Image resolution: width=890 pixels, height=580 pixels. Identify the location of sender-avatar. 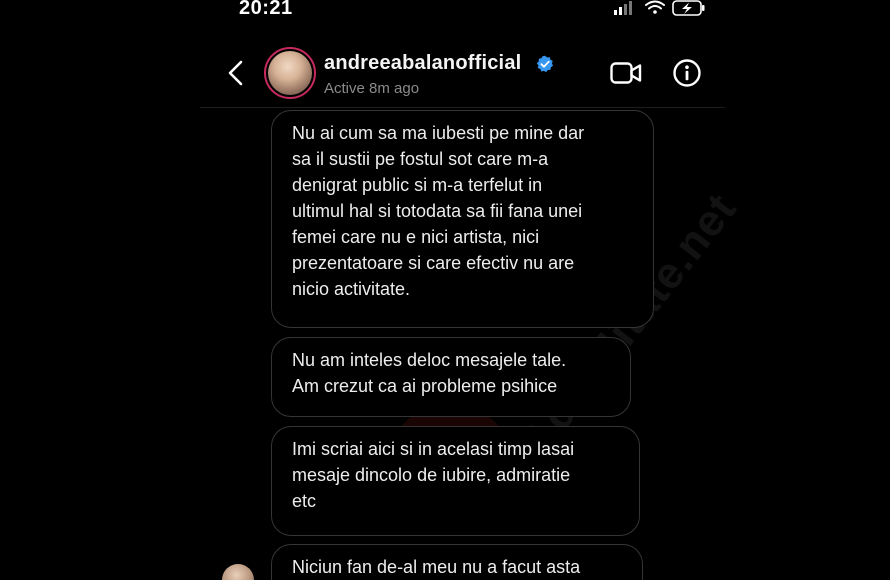
(238, 572).